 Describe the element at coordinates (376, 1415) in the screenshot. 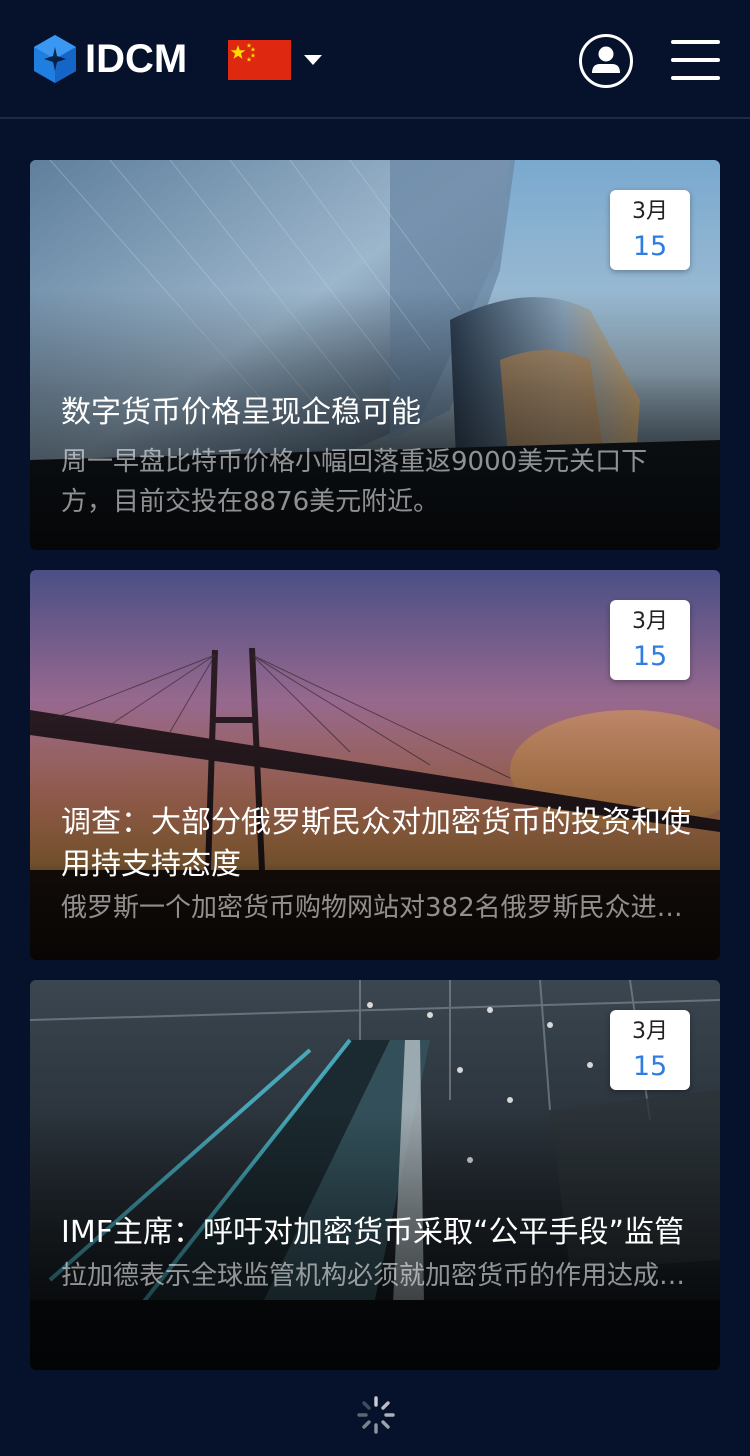

I see `loading-spinner-icon` at that location.